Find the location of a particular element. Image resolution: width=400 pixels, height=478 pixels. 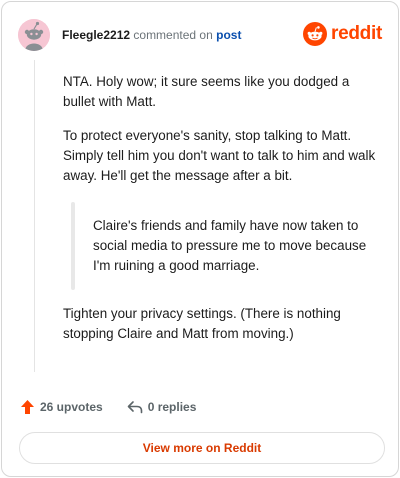

reddit-logo: reddit is located at coordinates (342, 34).